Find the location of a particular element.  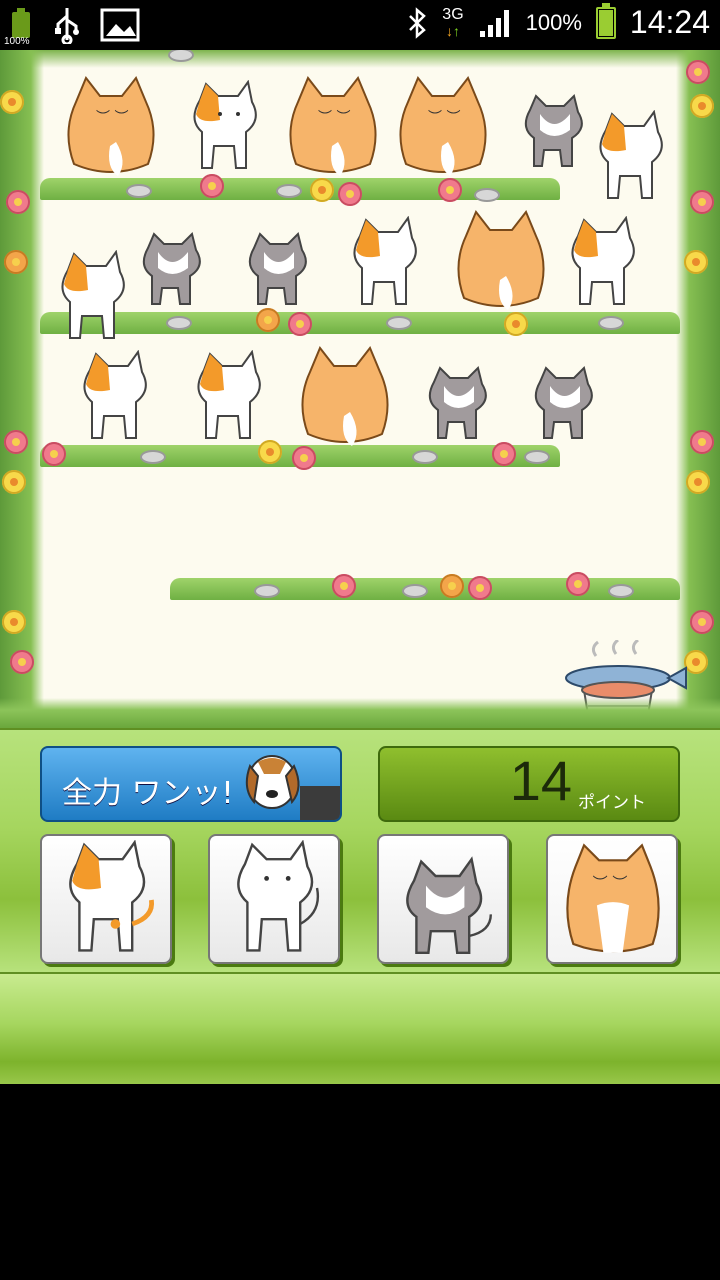

battery-percent: 100% is located at coordinates (553, 22).